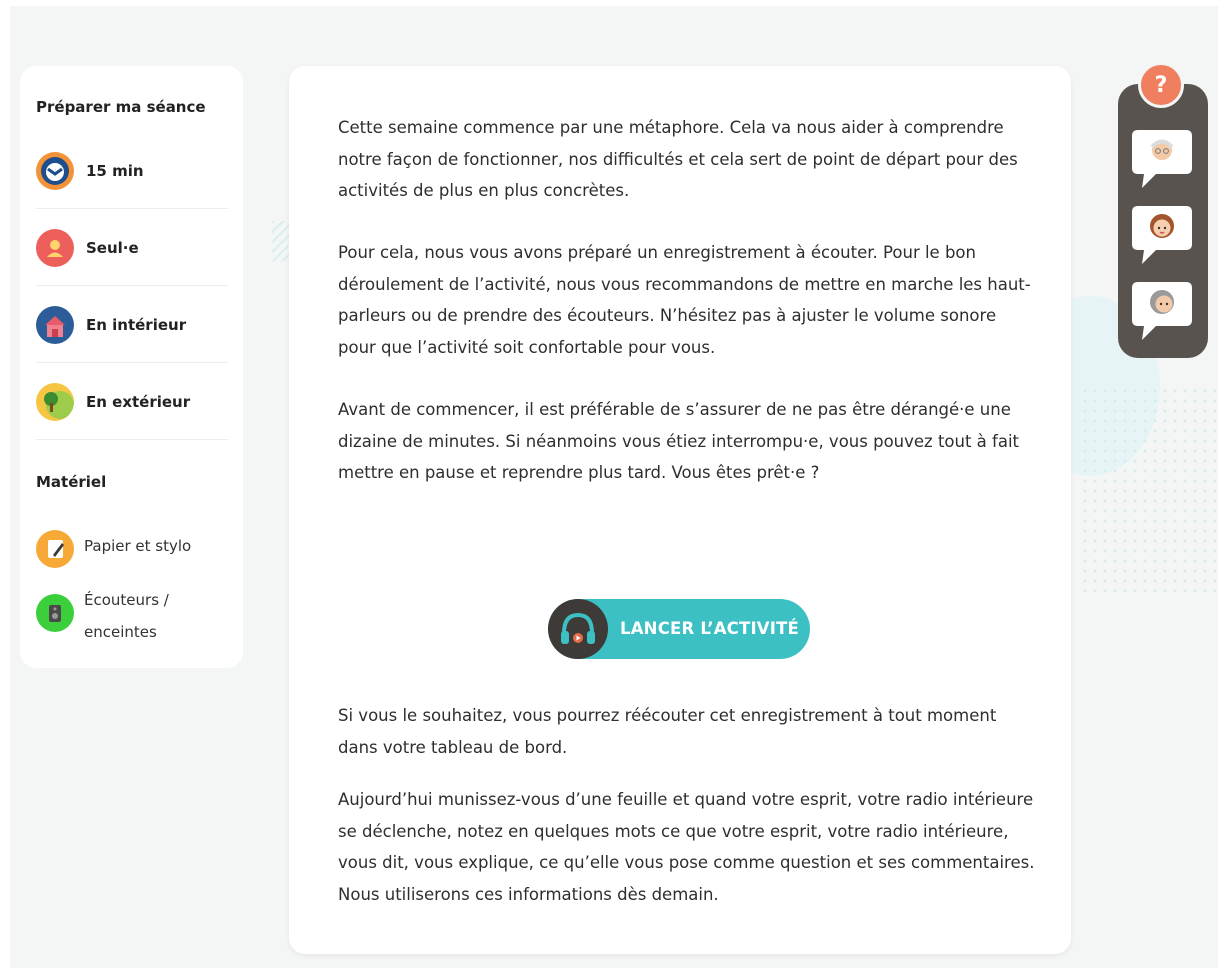 The height and width of the screenshot is (968, 1218). I want to click on elder-man-chat-button, so click(1162, 156).